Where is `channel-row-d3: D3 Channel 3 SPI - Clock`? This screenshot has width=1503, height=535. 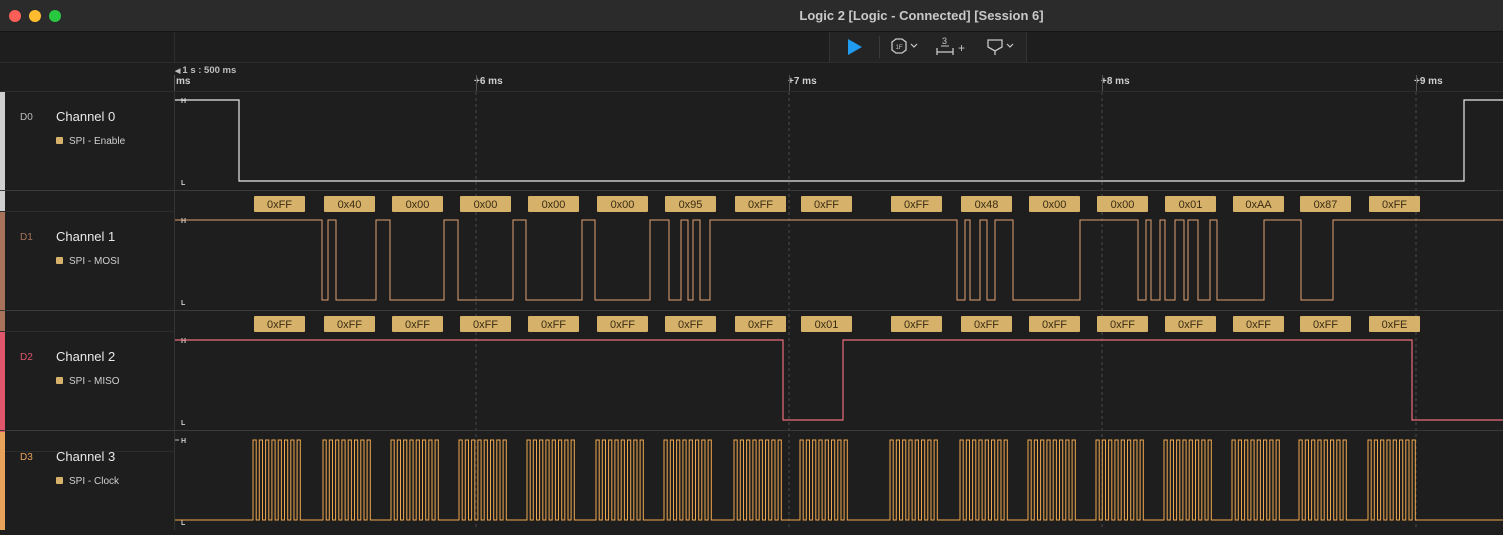
channel-row-d3: D3 Channel 3 SPI - Clock is located at coordinates (87, 481).